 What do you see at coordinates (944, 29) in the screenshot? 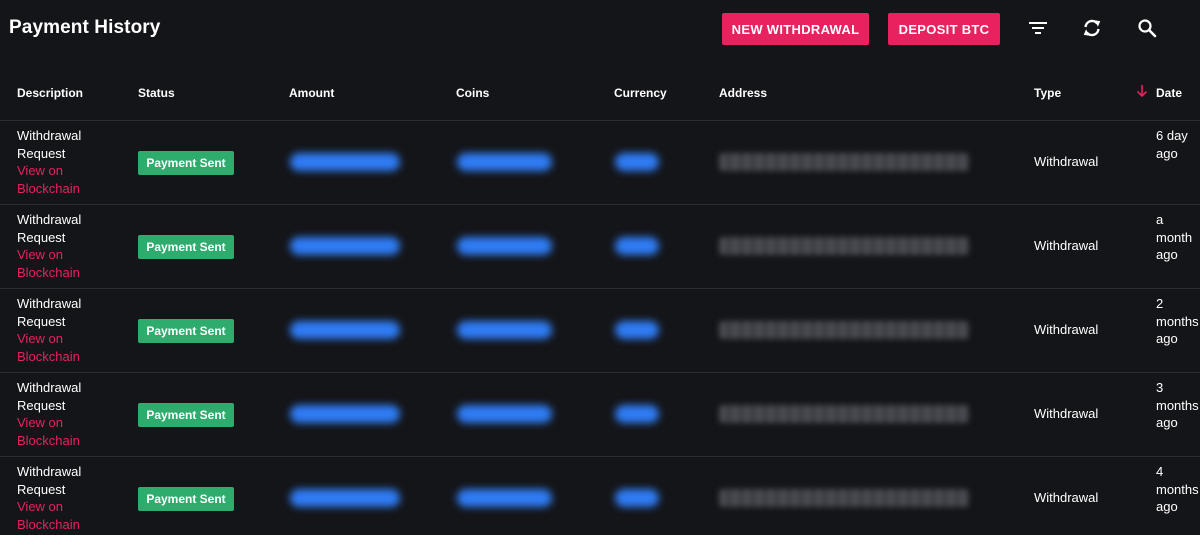
I see `deposit-btc-button: DEPOSIT BTC` at bounding box center [944, 29].